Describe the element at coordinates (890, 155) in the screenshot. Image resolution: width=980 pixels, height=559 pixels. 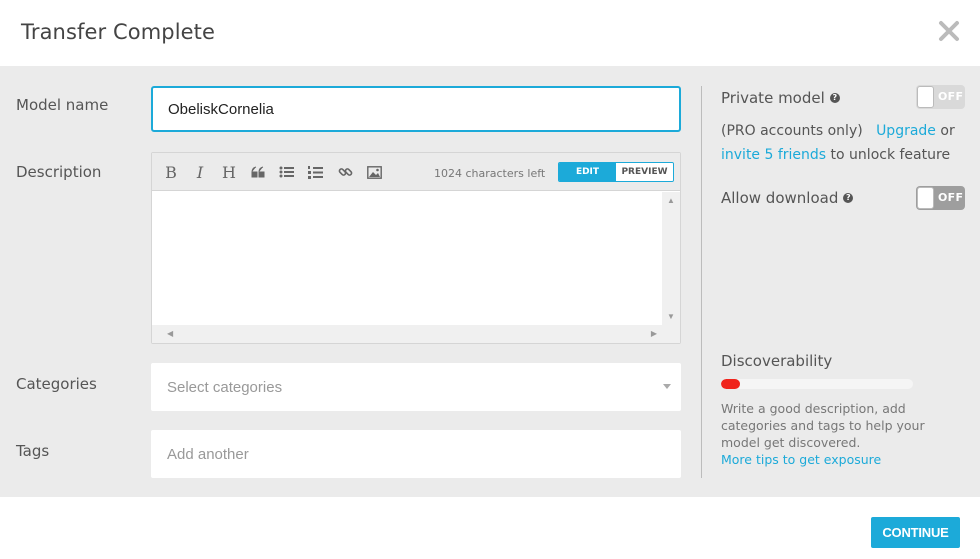
I see `unlock-text: to unlock feature` at that location.